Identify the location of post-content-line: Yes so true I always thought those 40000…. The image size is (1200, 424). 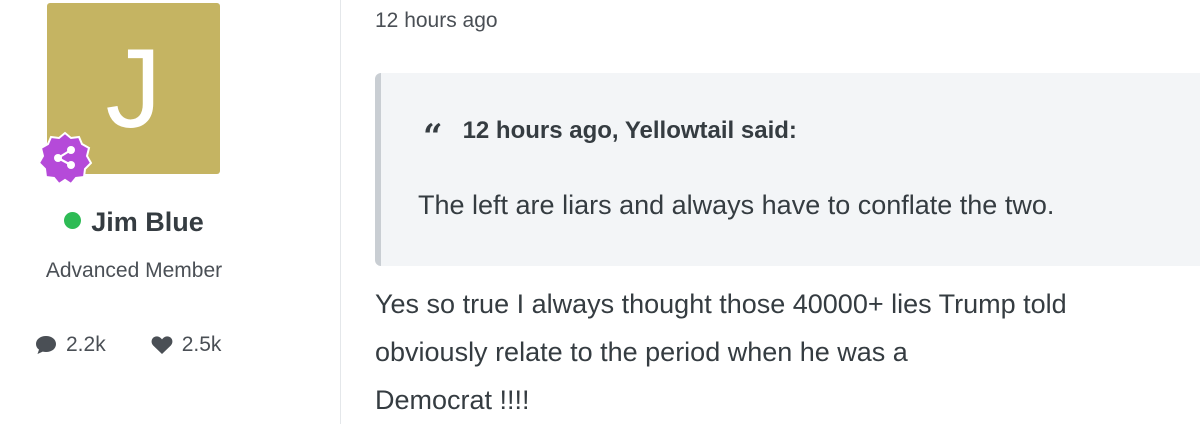
(721, 304).